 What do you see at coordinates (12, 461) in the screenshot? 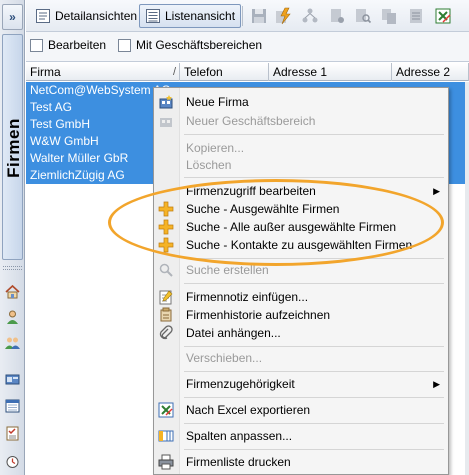
I see `timer-icon` at bounding box center [12, 461].